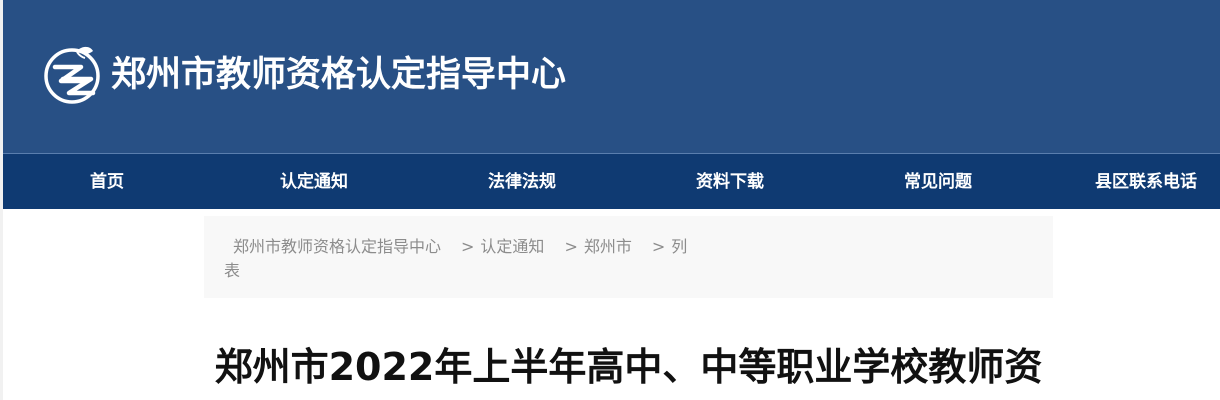 The height and width of the screenshot is (400, 1220). I want to click on main-nav: 首页 认定通知 法律法规 资料下载 常见问题 县区联系电话, so click(611, 181).